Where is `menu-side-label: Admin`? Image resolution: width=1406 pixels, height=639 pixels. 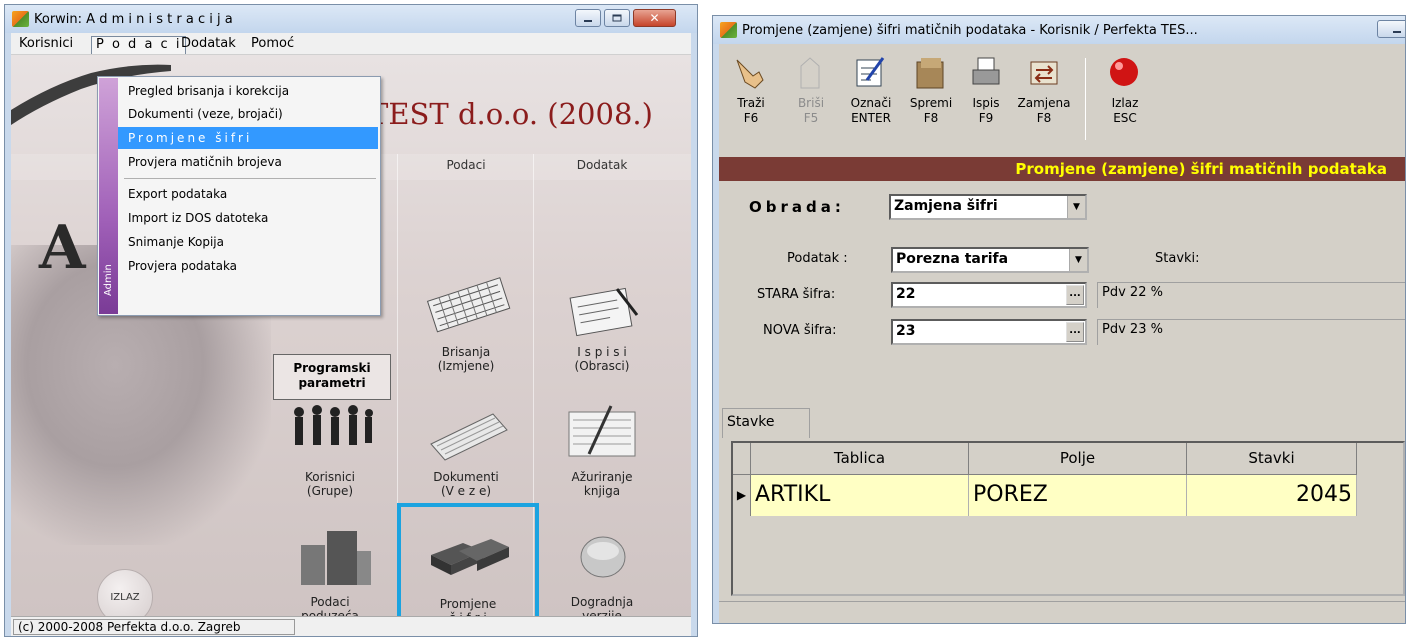 menu-side-label: Admin is located at coordinates (108, 280).